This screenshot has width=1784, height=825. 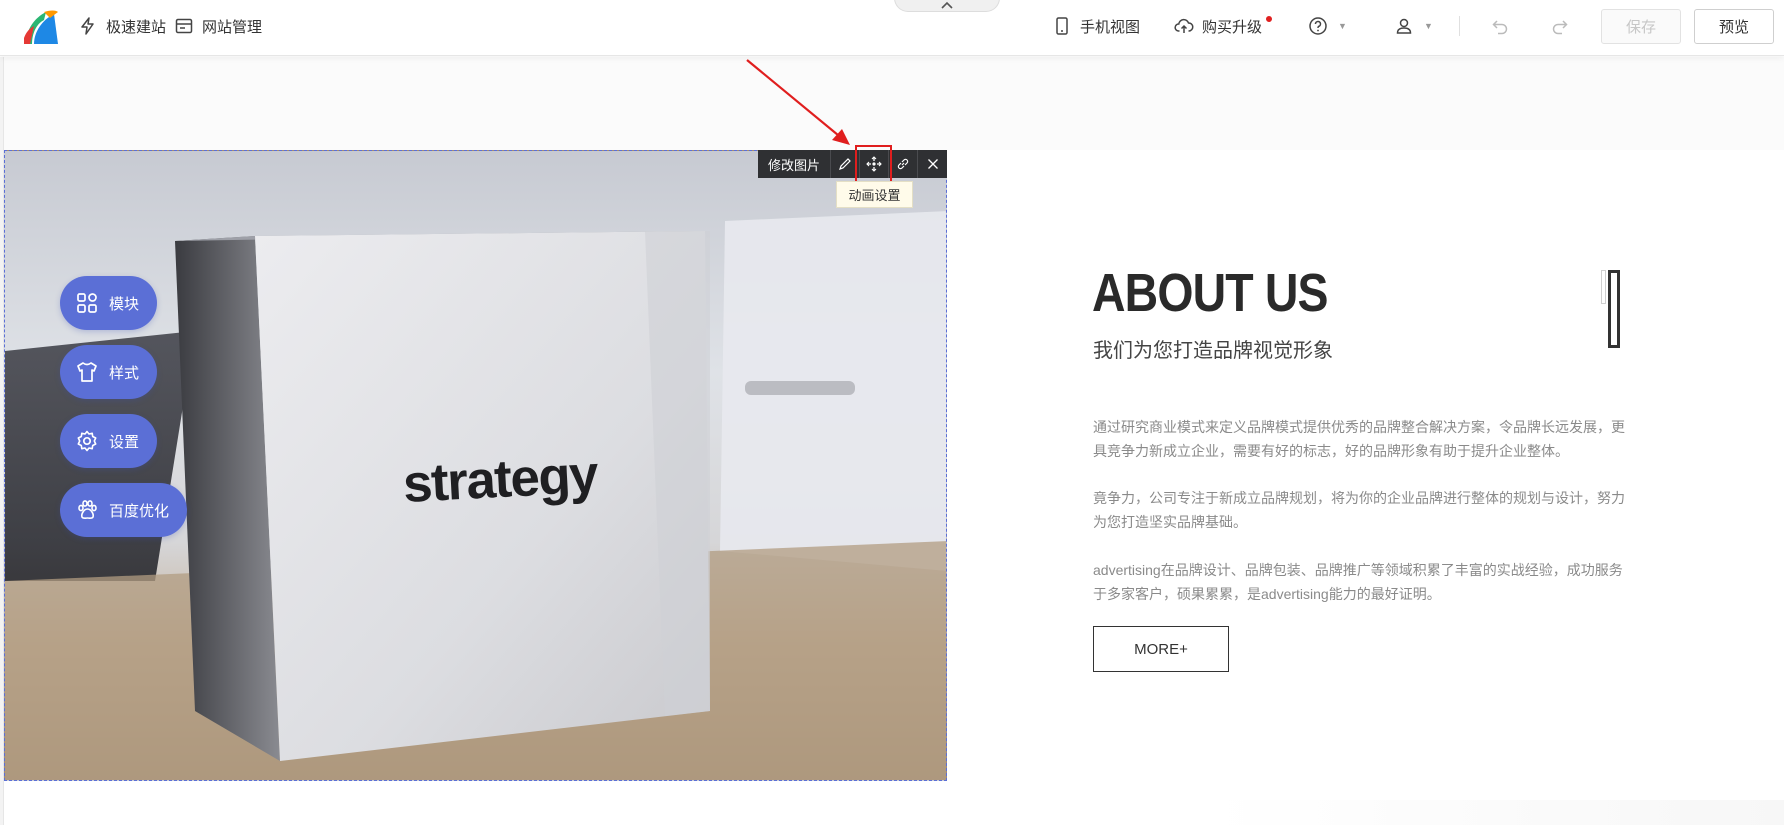 I want to click on link-button, so click(x=904, y=164).